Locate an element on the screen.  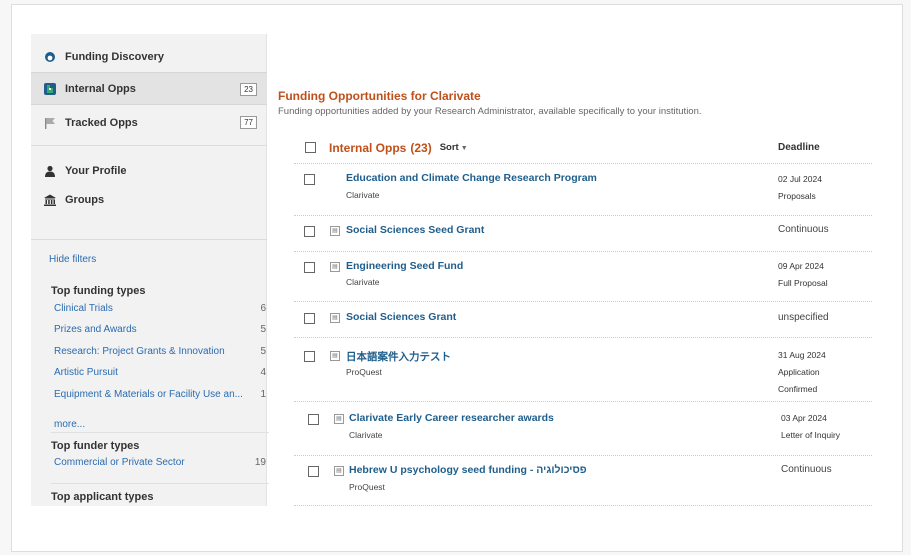
nav-internal-opps-label: Internal Opps is located at coordinates (100, 88).